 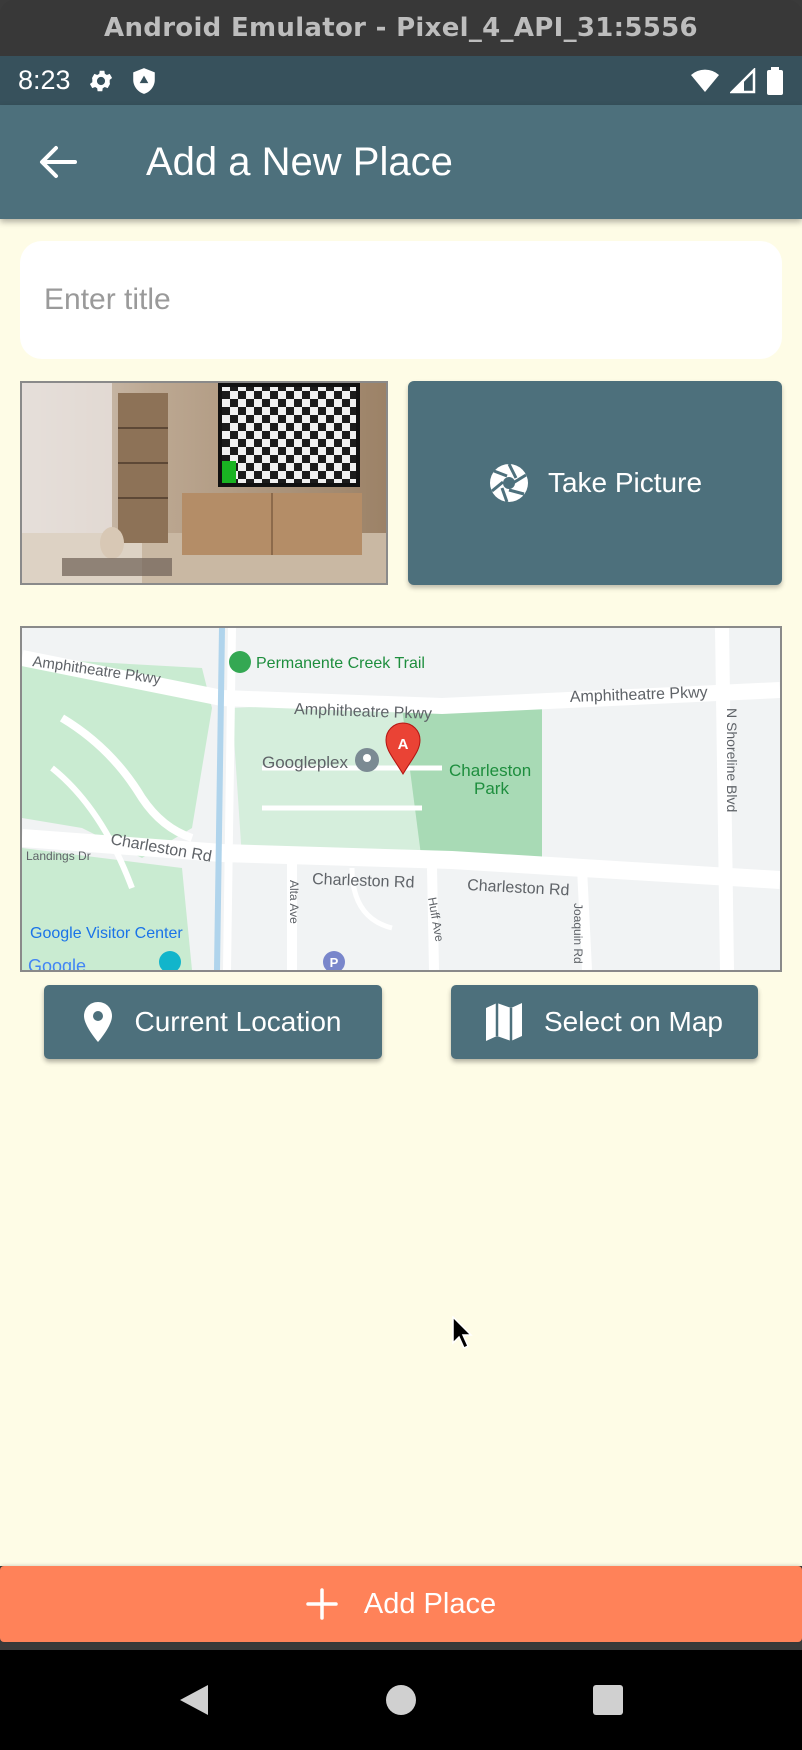 I want to click on select-on-map-label: Select on Map, so click(x=633, y=1021).